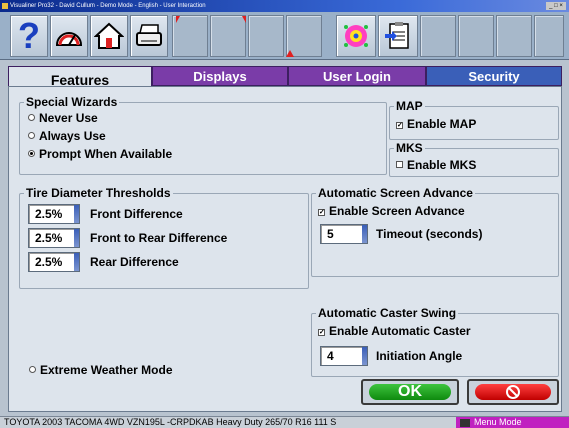 The width and height of the screenshot is (569, 428). I want to click on tab-displays: Displays, so click(220, 76).